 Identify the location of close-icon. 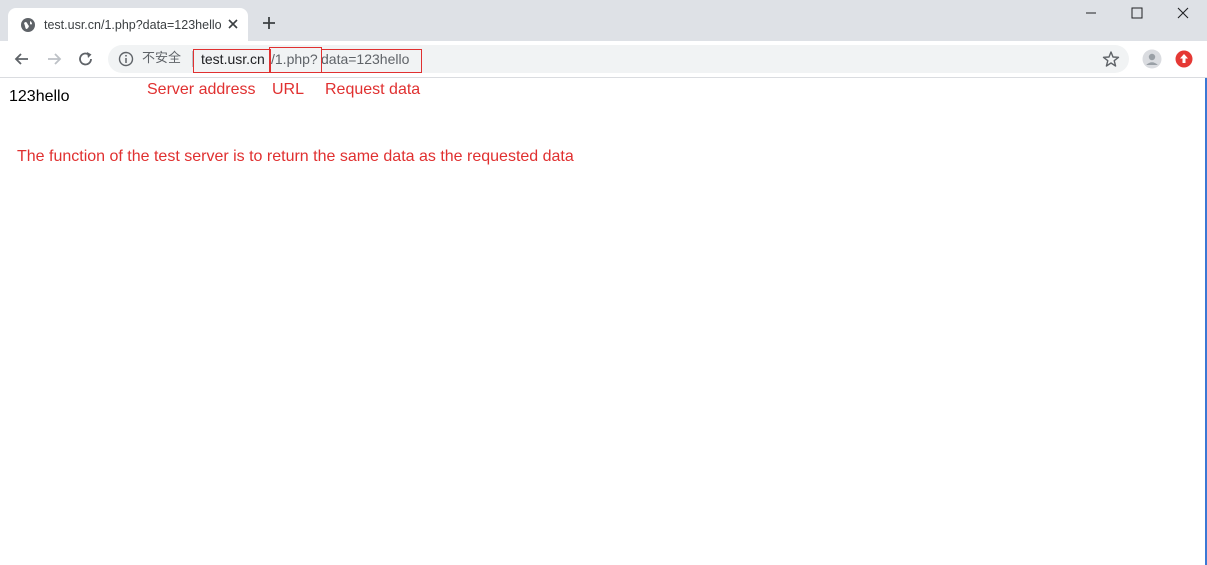
(233, 24).